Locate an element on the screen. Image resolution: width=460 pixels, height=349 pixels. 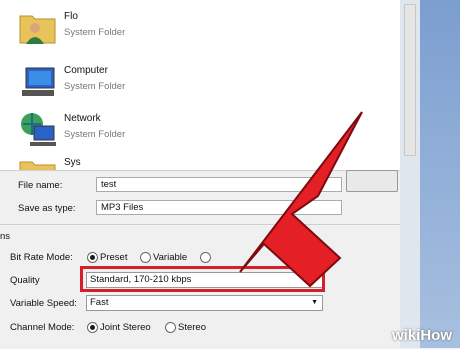
watermark: wikiHow is located at coordinates (421, 335).